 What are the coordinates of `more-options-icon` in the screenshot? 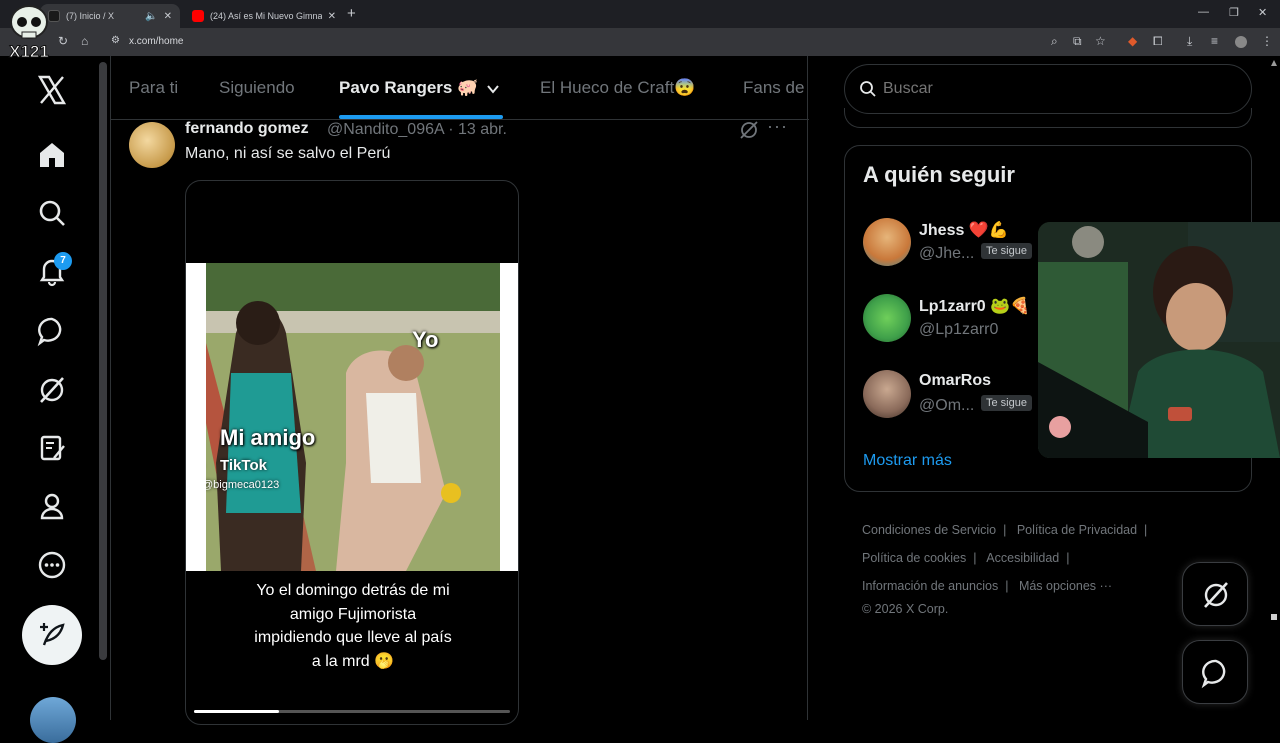 It's located at (52, 565).